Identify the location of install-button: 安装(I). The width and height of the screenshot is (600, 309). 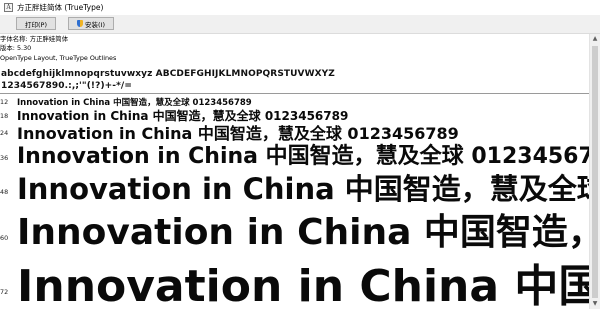
(91, 23).